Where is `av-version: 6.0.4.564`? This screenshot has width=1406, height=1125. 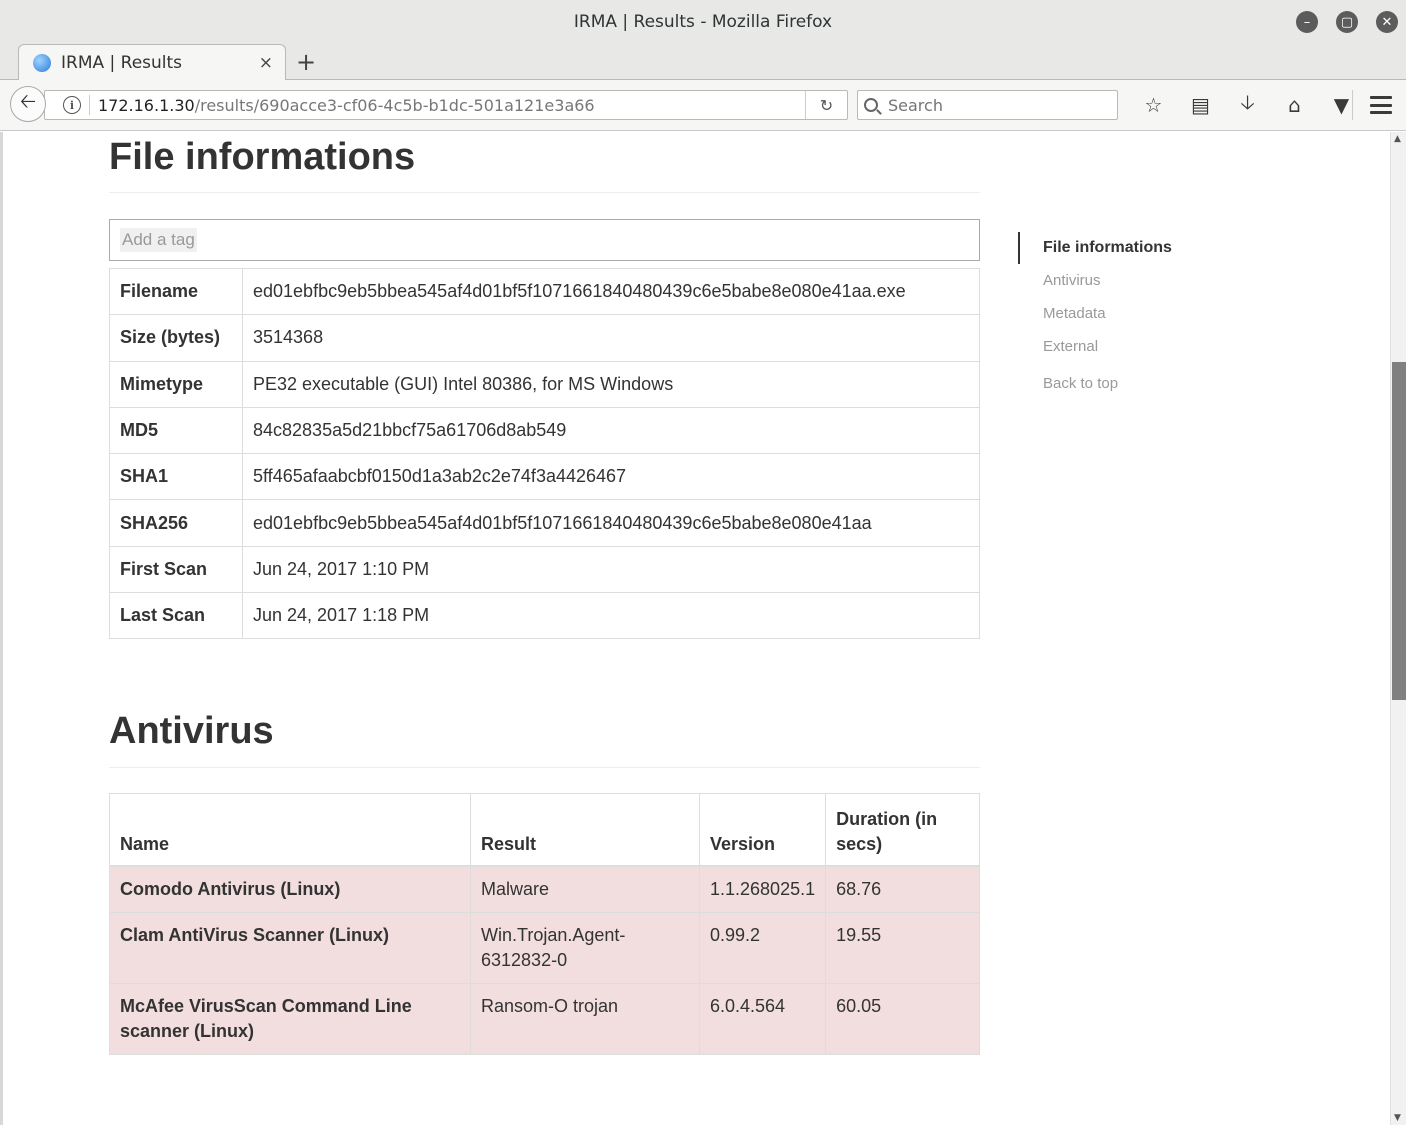 av-version: 6.0.4.564 is located at coordinates (762, 1018).